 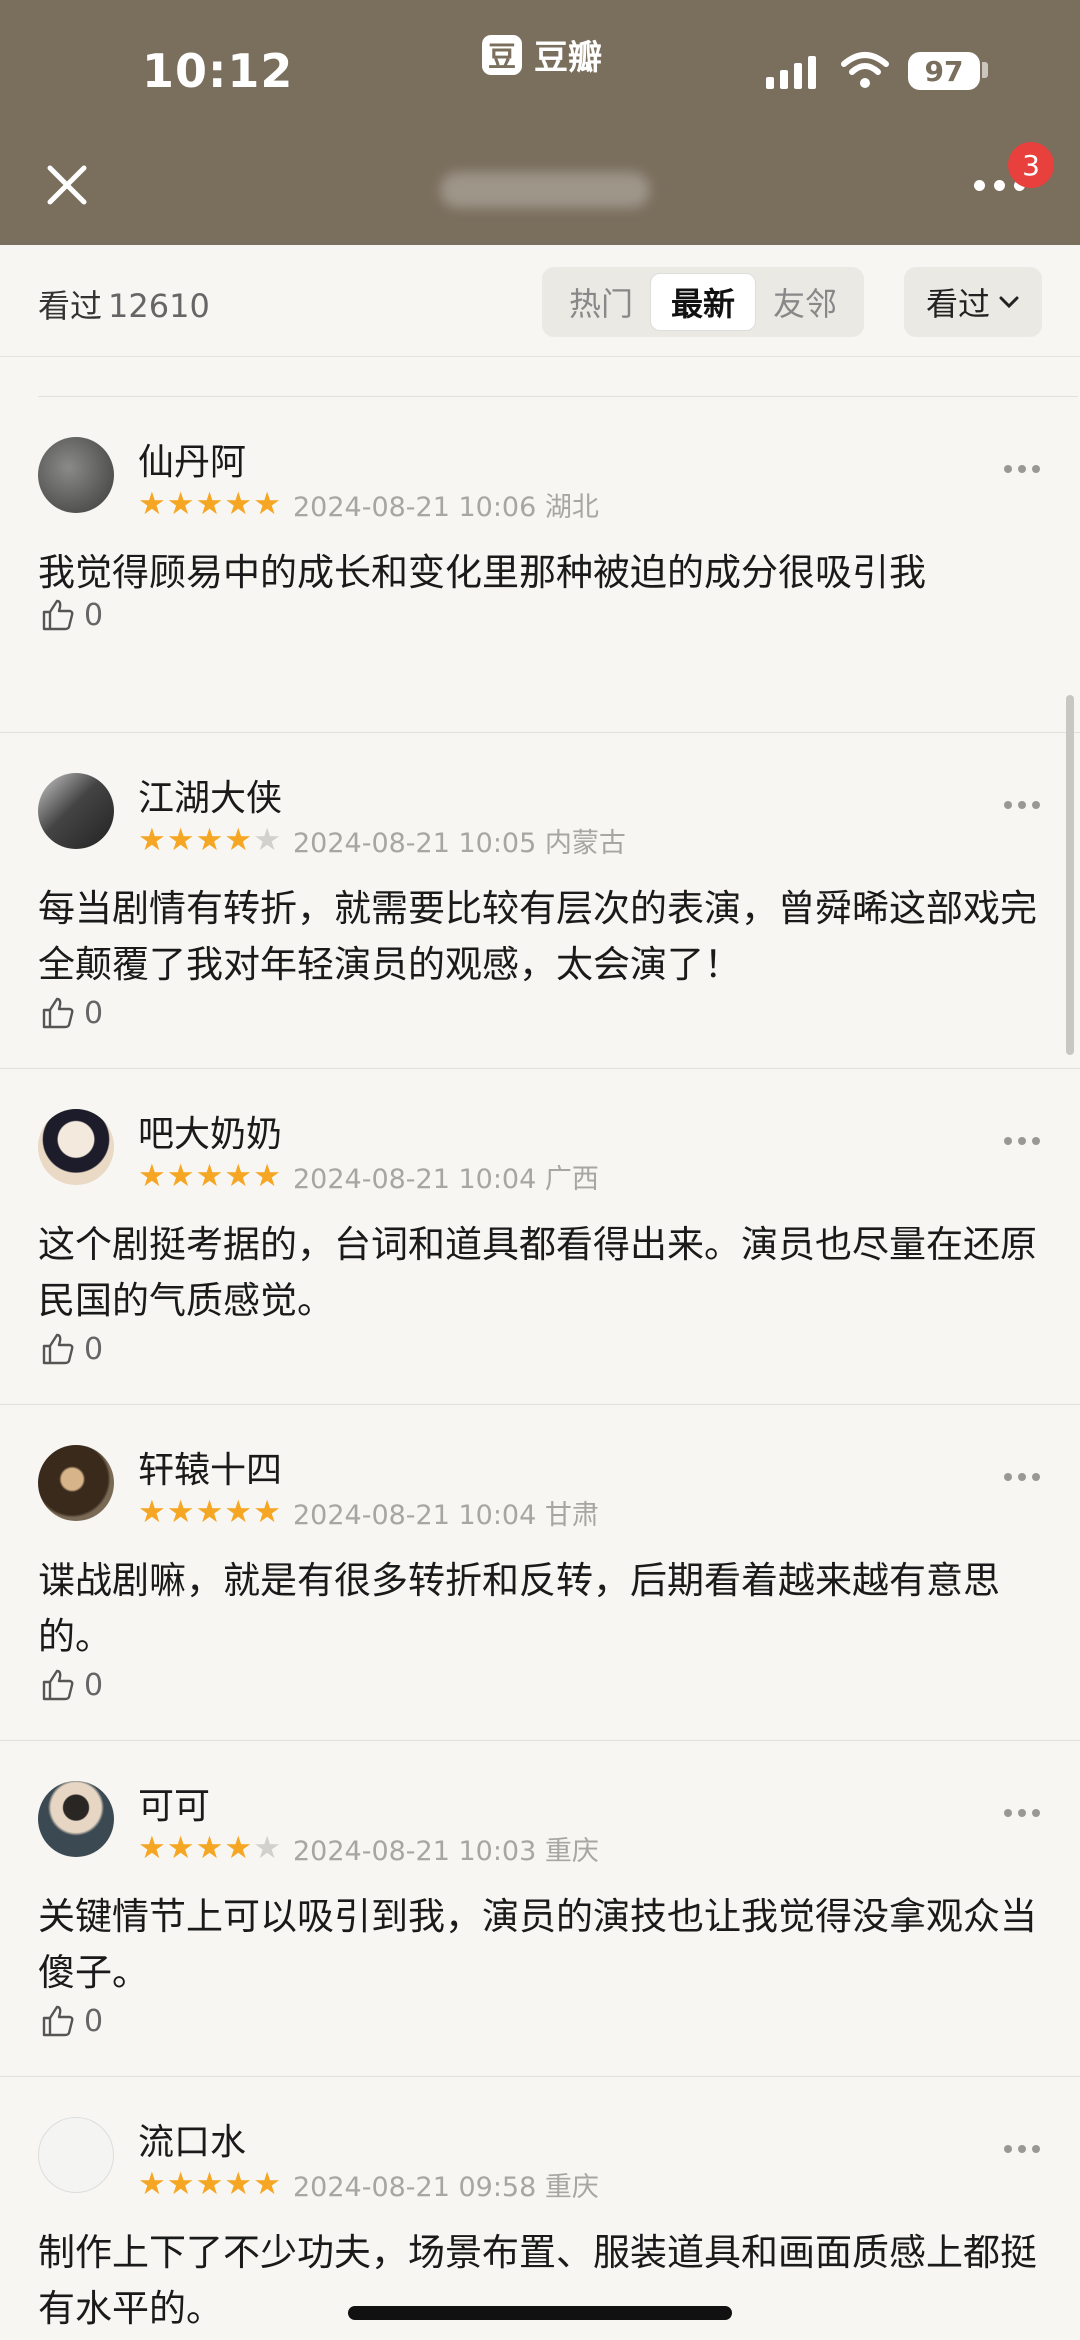 I want to click on app-name: 豆瓣, so click(x=568, y=58).